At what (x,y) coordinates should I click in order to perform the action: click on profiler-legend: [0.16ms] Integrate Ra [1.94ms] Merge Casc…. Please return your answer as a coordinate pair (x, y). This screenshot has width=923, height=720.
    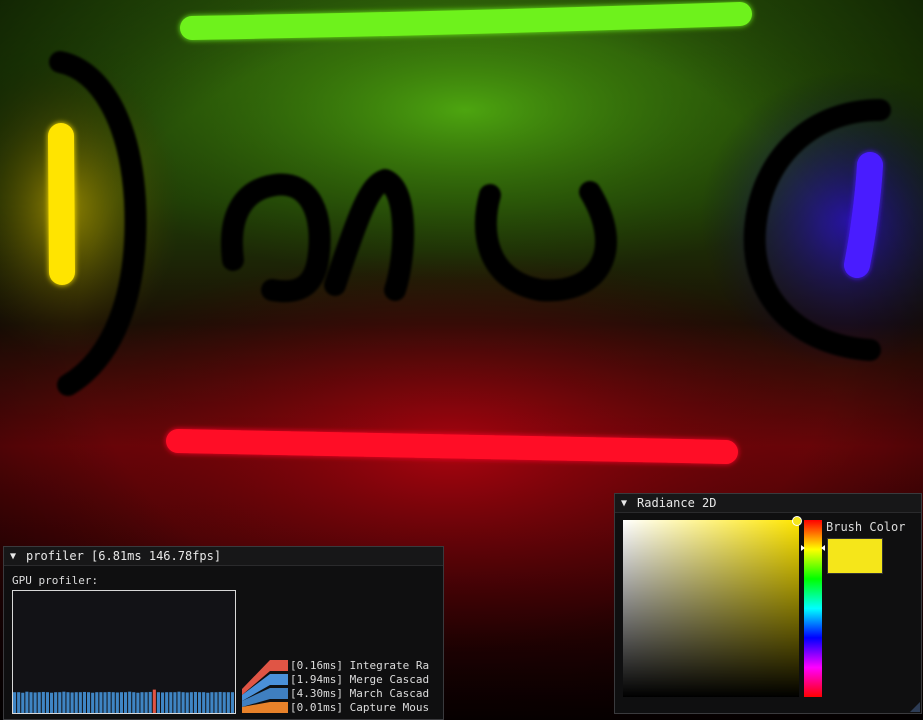
    Looking at the image, I should click on (342, 687).